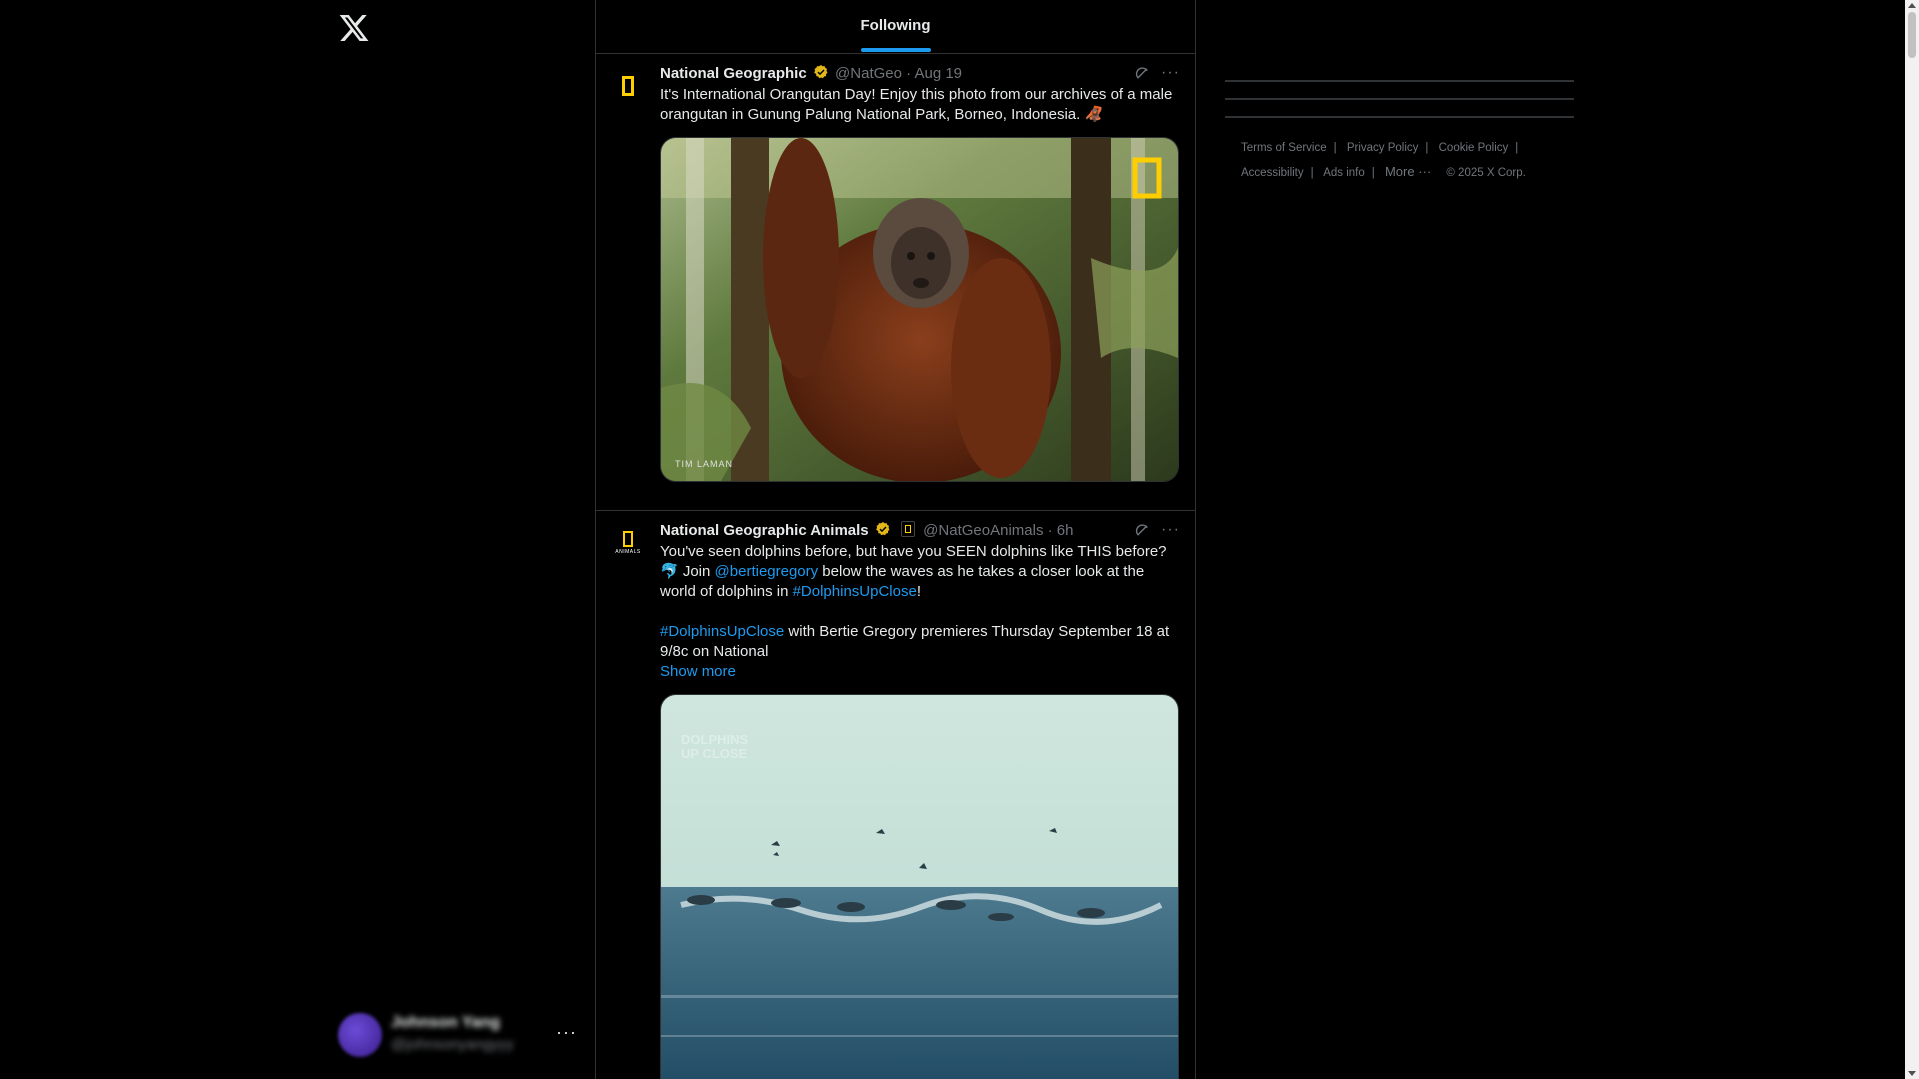  What do you see at coordinates (868, 73) in the screenshot?
I see `author-handle: @NatGeo` at bounding box center [868, 73].